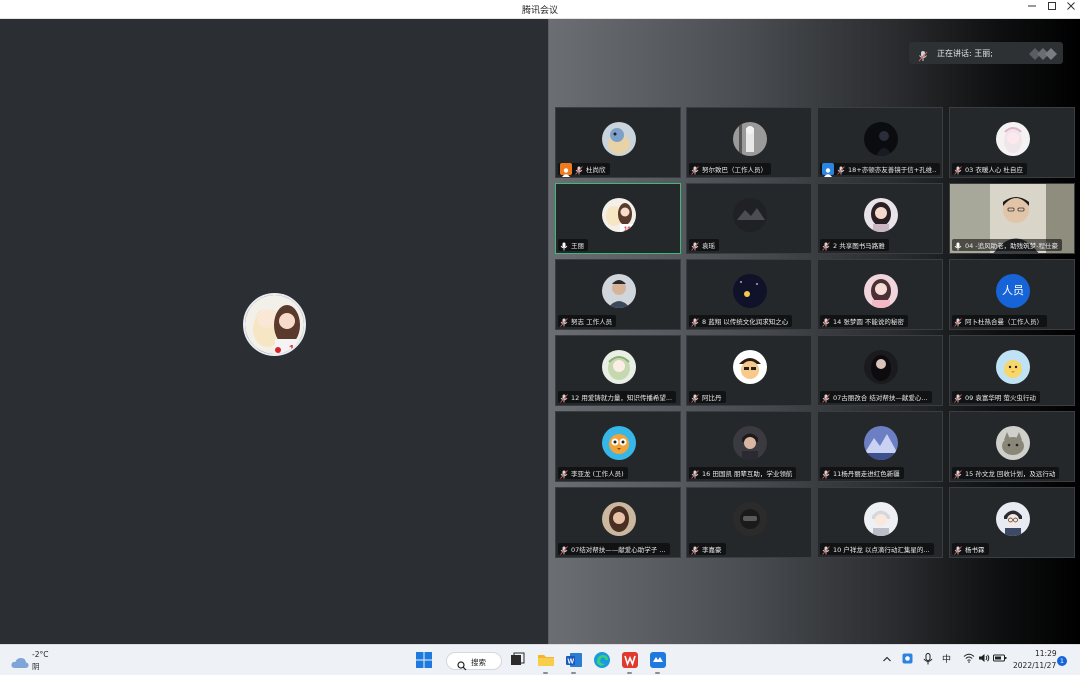 The width and height of the screenshot is (1080, 675). What do you see at coordinates (708, 246) in the screenshot?
I see `participant-name: 袁瑶` at bounding box center [708, 246].